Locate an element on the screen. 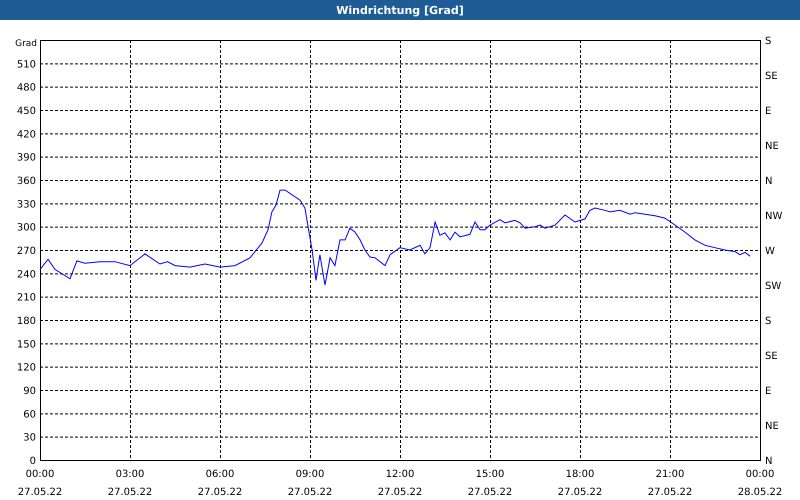 This screenshot has height=500, width=800. axis-label: 270 is located at coordinates (26, 251).